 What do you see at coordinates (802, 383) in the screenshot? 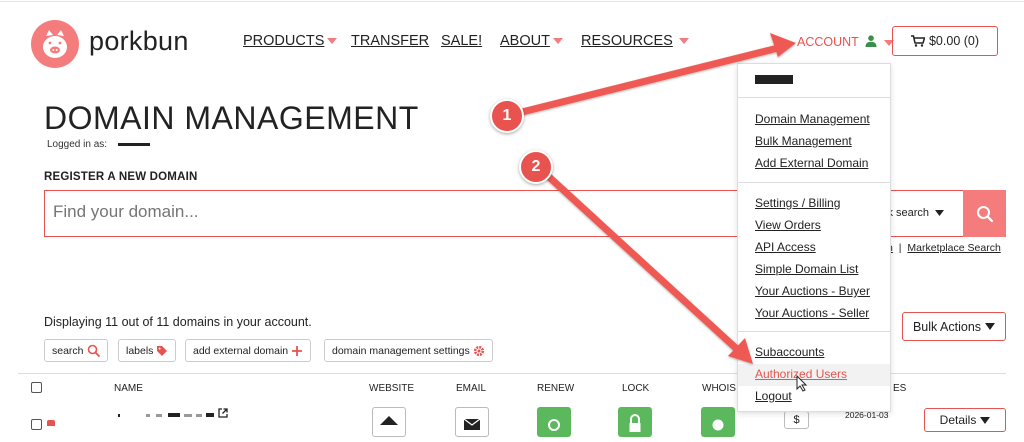
I see `pointer-cursor-icon` at bounding box center [802, 383].